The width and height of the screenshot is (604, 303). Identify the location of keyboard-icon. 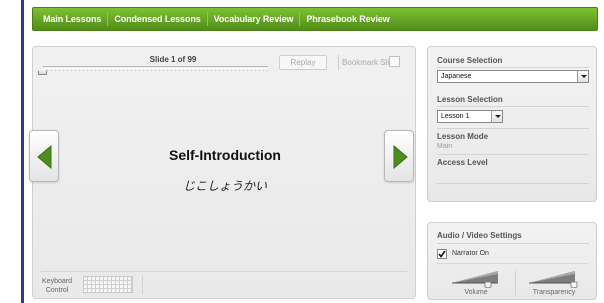
(108, 284).